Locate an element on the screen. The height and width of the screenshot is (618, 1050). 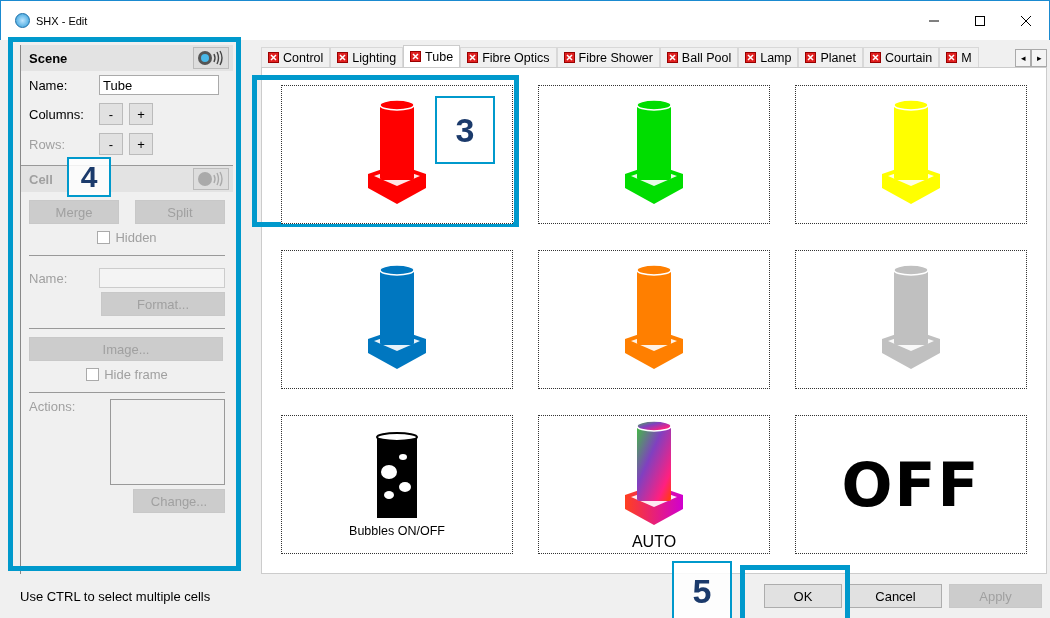
rows-label: Rows: is located at coordinates (48, 144).